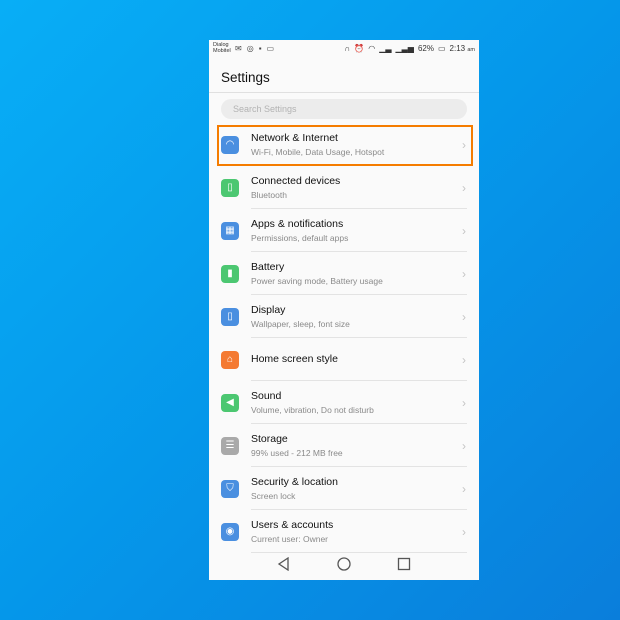  What do you see at coordinates (344, 488) in the screenshot?
I see `settings-item-security-location: ⛉ Security & location Screen lock ›` at bounding box center [344, 488].